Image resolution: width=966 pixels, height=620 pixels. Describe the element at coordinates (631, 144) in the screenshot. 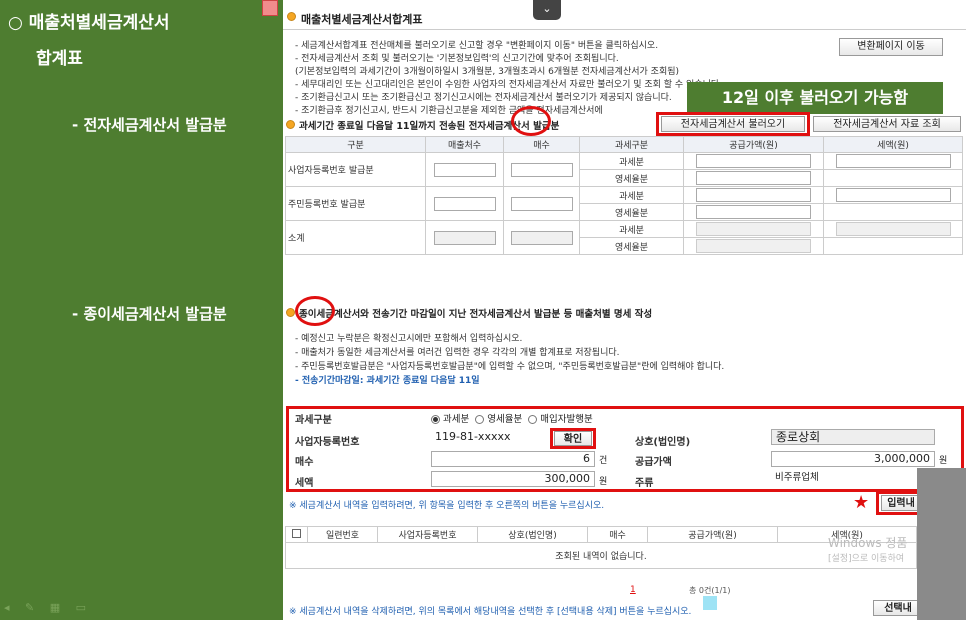

I see `column-header: 과세구분` at that location.